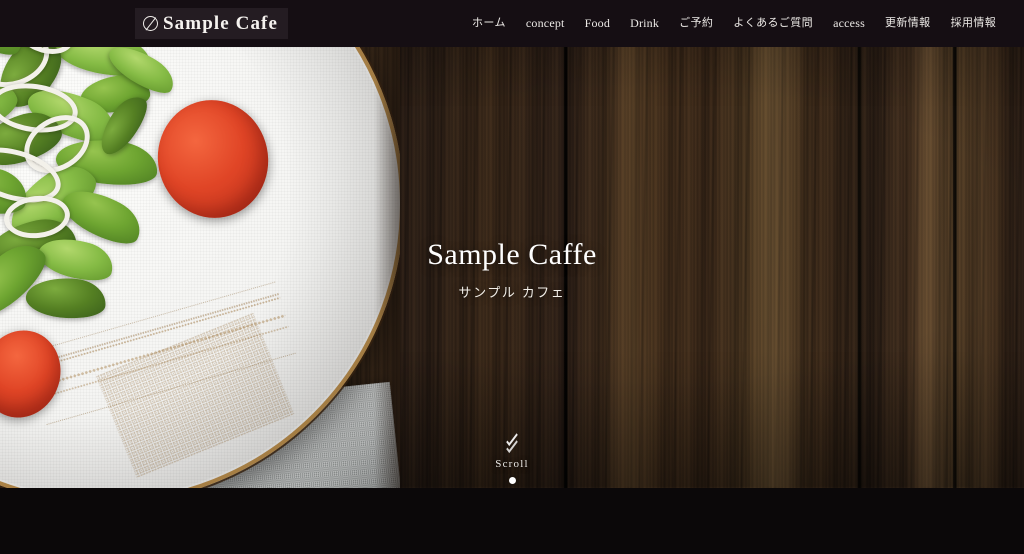 The height and width of the screenshot is (554, 1024). What do you see at coordinates (150, 23) in the screenshot?
I see `circle-slash-icon` at bounding box center [150, 23].